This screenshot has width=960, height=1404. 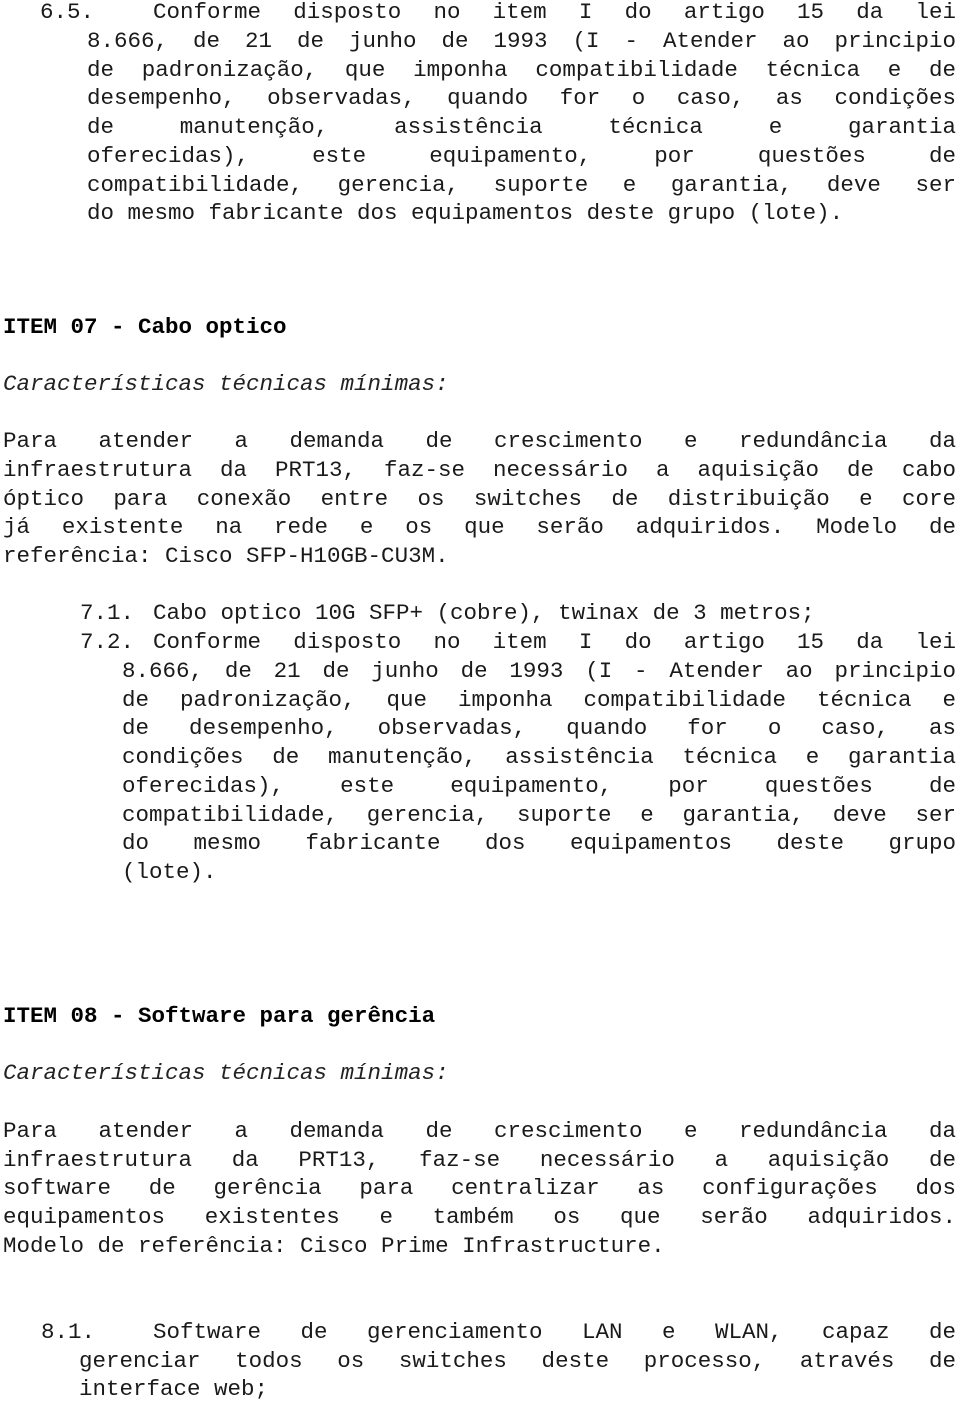 I want to click on item-08-heading: ITEM 08 - Software para gerência, so click(x=219, y=1016).